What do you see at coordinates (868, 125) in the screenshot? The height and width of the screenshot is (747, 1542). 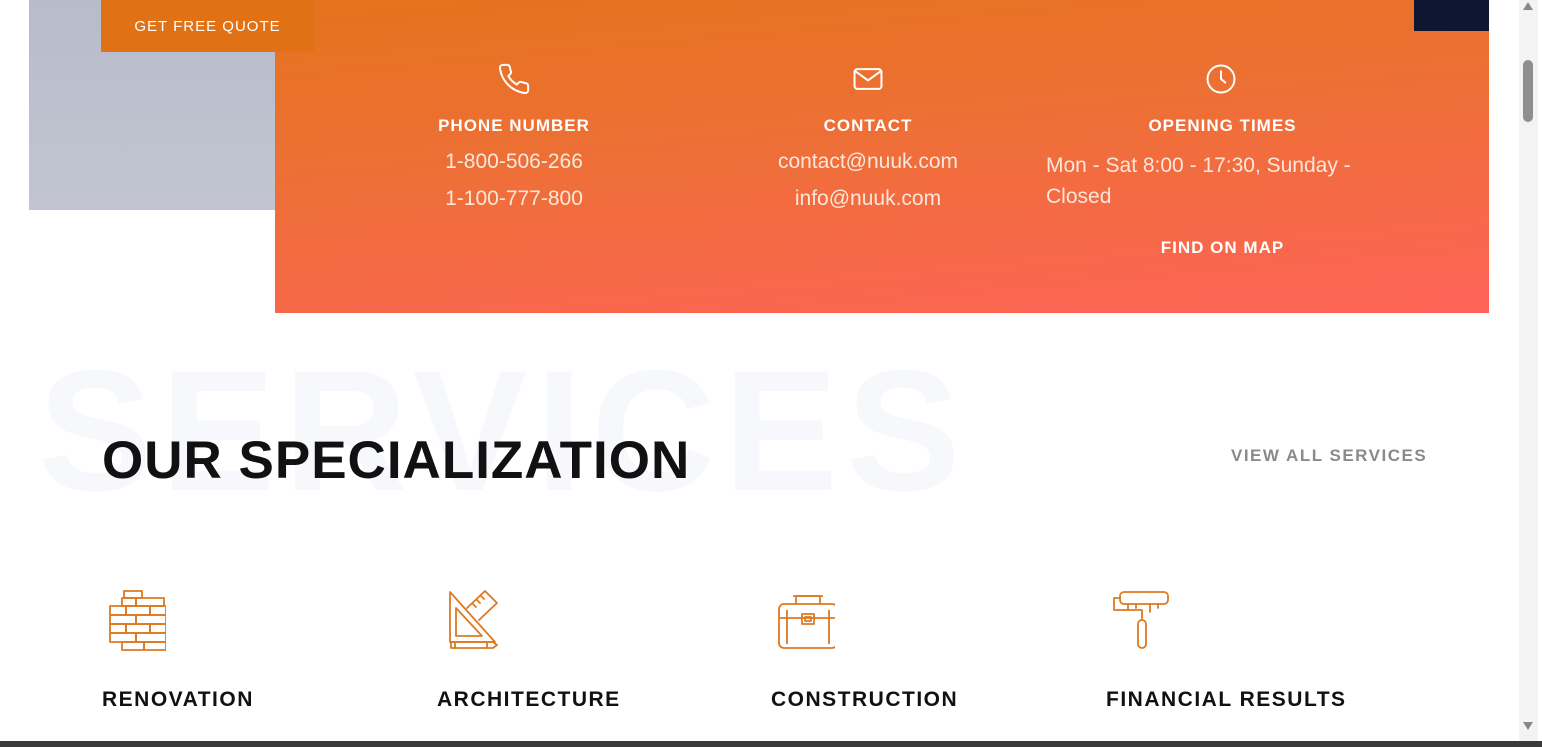 I see `contact-title: CONTACT` at bounding box center [868, 125].